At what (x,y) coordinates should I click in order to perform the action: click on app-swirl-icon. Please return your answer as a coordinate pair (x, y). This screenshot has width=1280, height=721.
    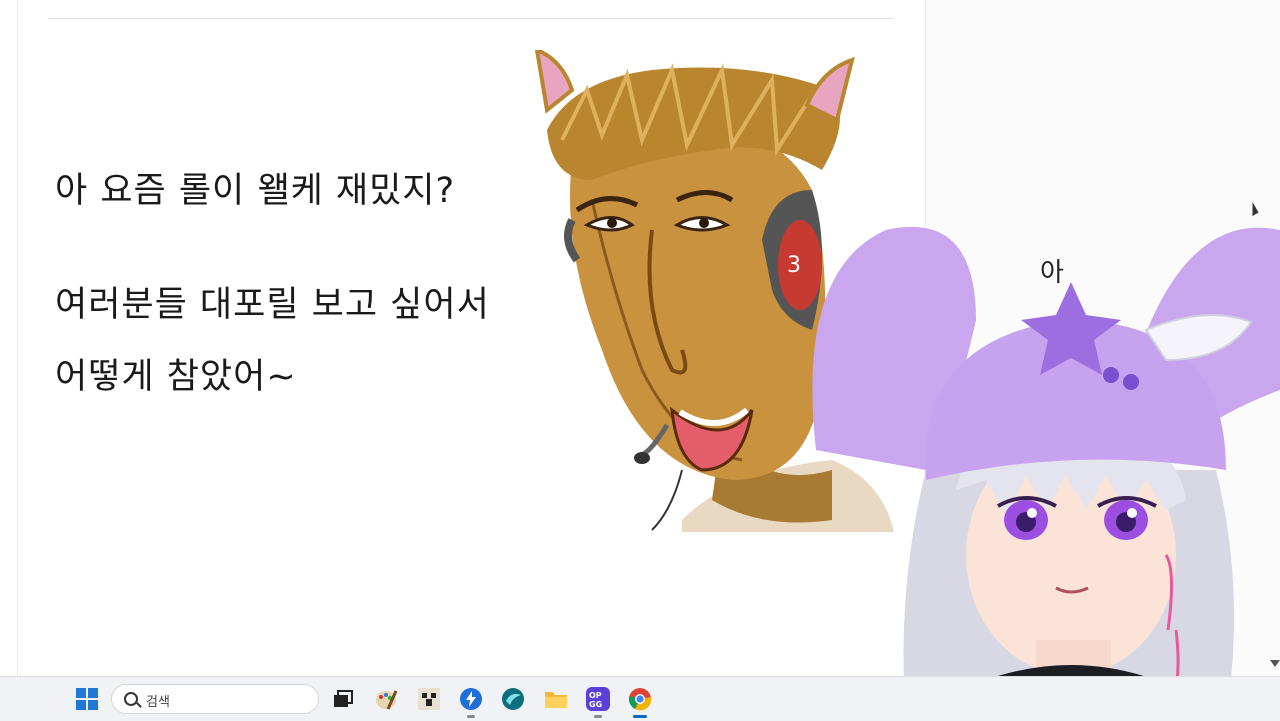
    Looking at the image, I should click on (513, 699).